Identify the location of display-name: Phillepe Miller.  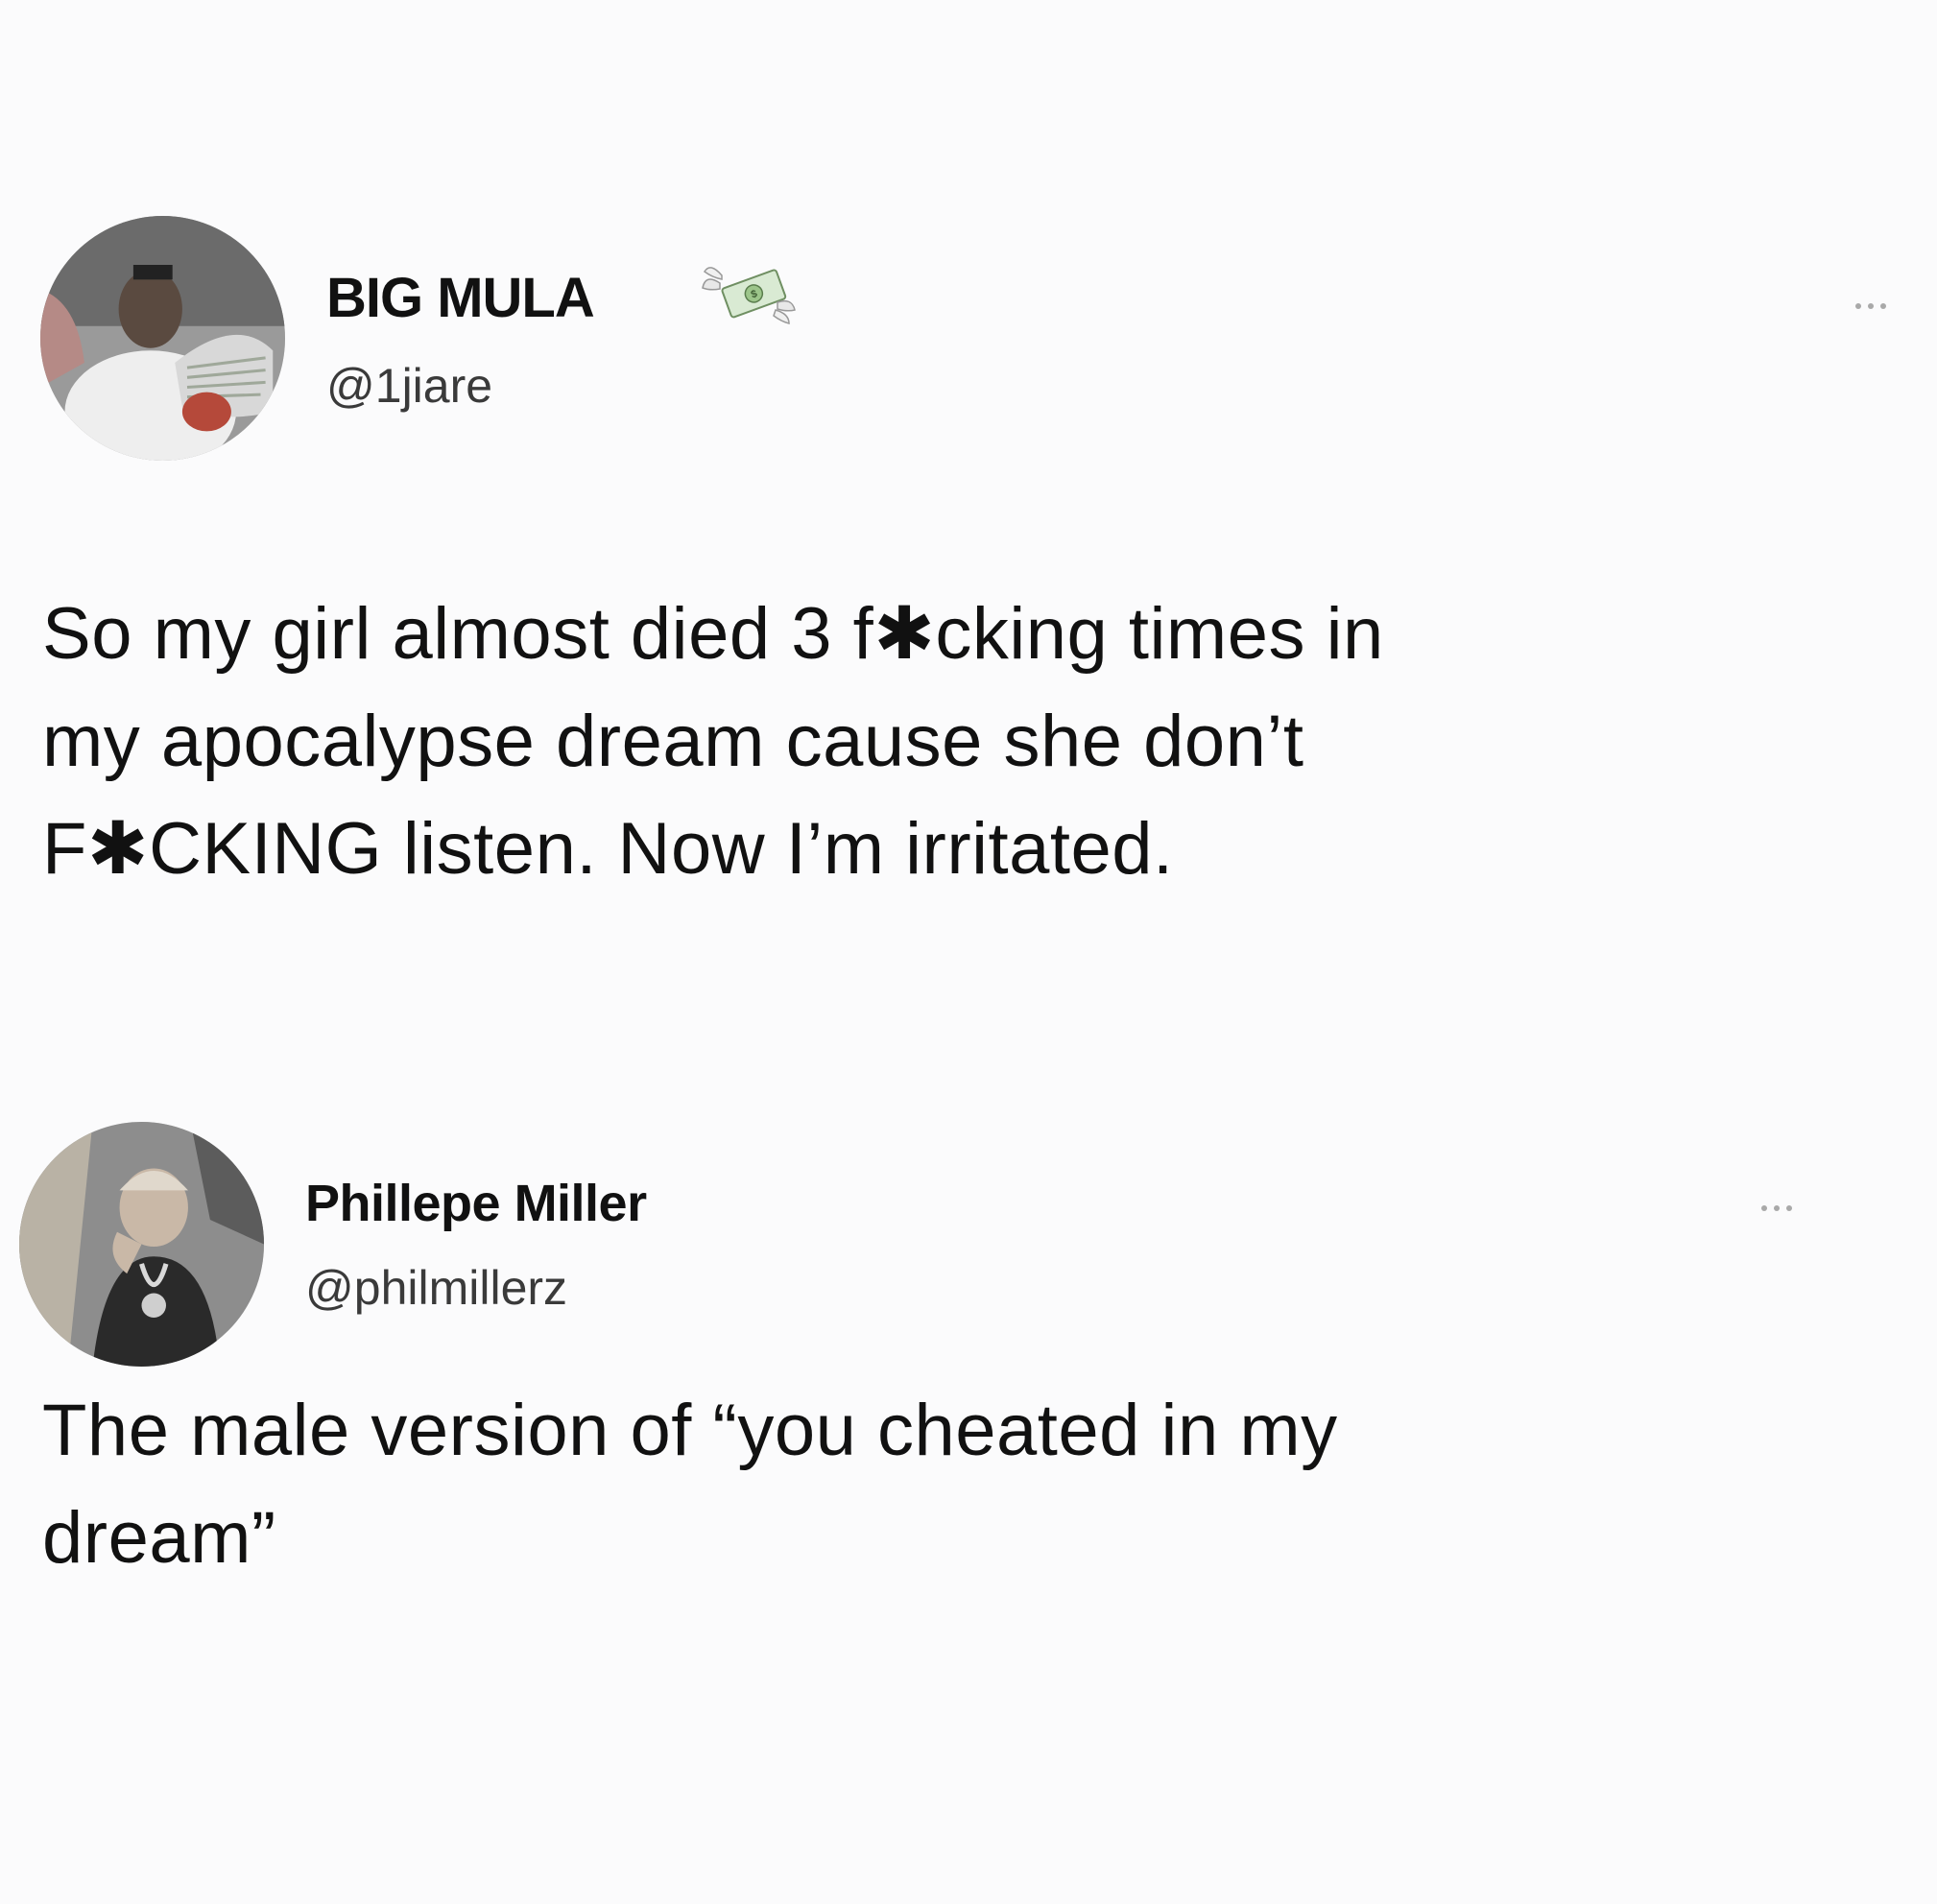
(476, 1204).